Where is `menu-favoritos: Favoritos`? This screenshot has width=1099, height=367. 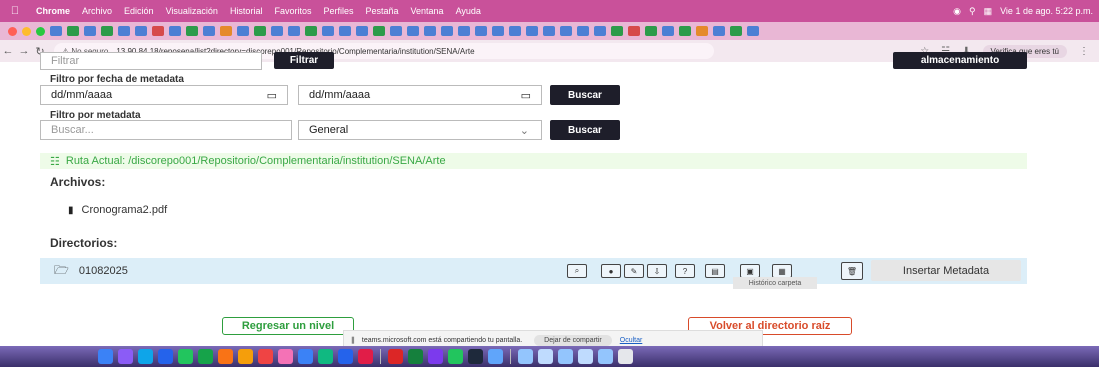
menu-favoritos: Favoritos is located at coordinates (292, 11).